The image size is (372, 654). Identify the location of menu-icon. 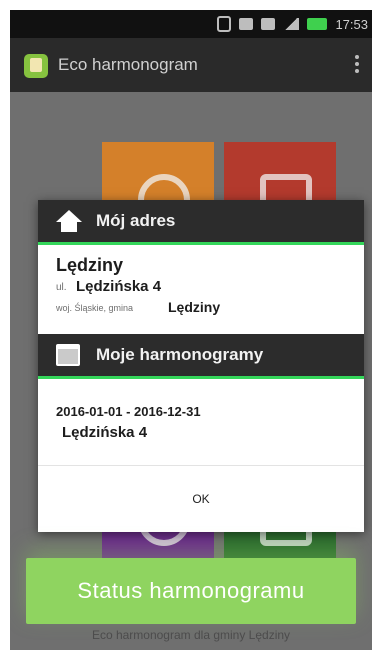
(357, 65).